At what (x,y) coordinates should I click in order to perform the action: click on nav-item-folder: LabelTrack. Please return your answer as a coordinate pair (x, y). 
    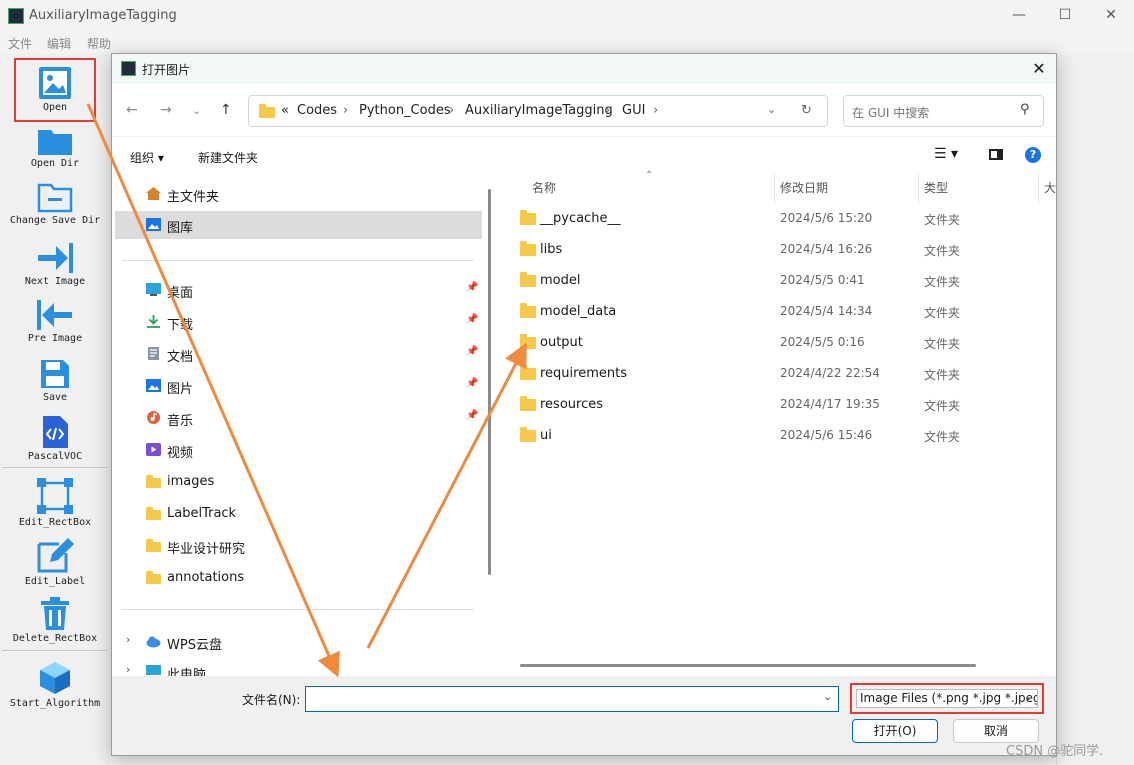
    Looking at the image, I should click on (297, 514).